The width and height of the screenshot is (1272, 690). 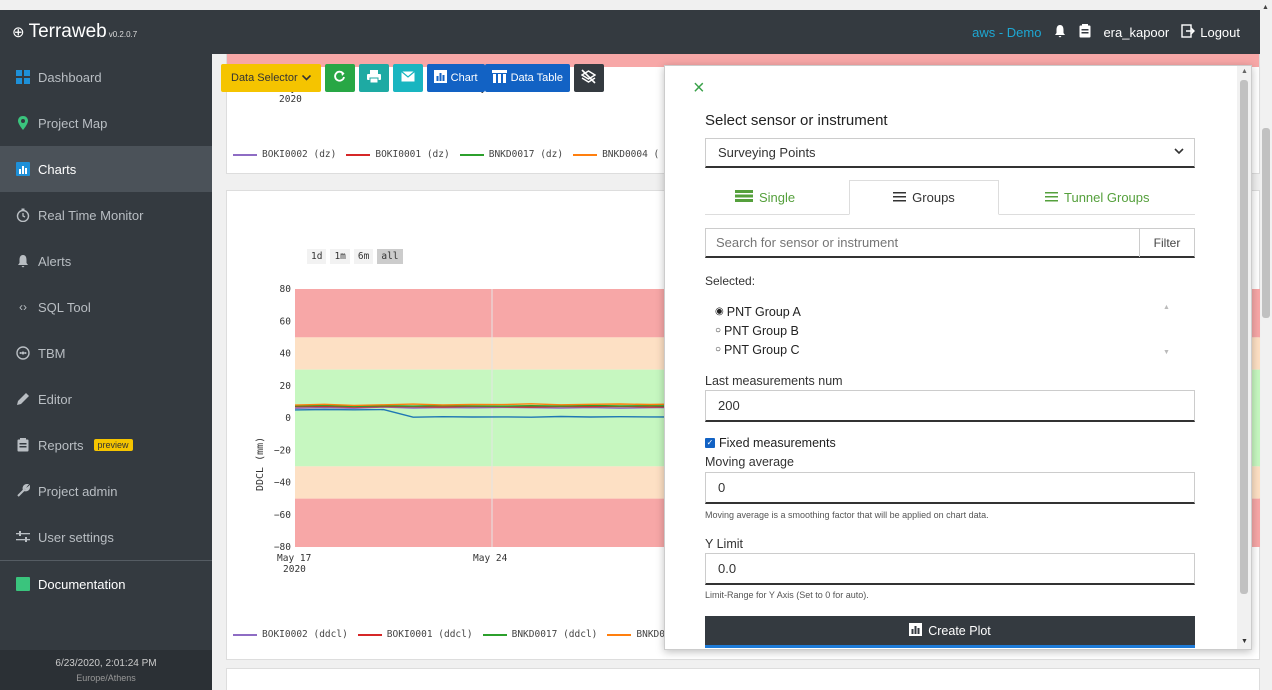 I want to click on range-button-all: all, so click(x=390, y=256).